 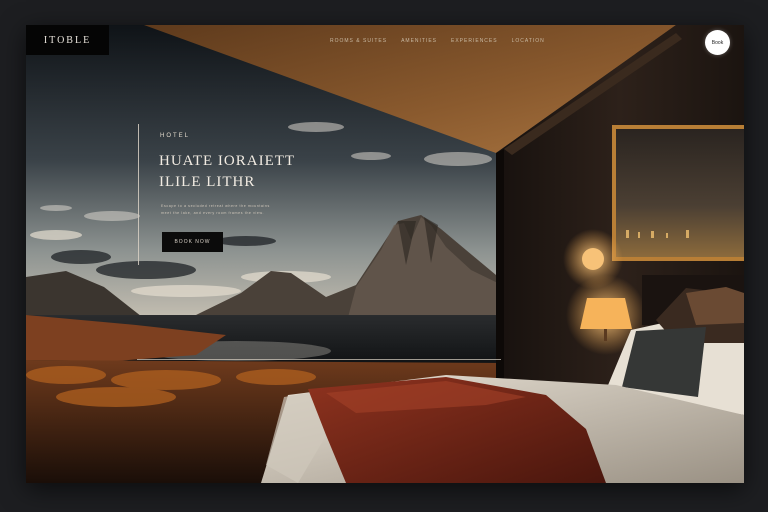 What do you see at coordinates (358, 41) in the screenshot?
I see `nav-link-rooms: ROOMS & SUITES` at bounding box center [358, 41].